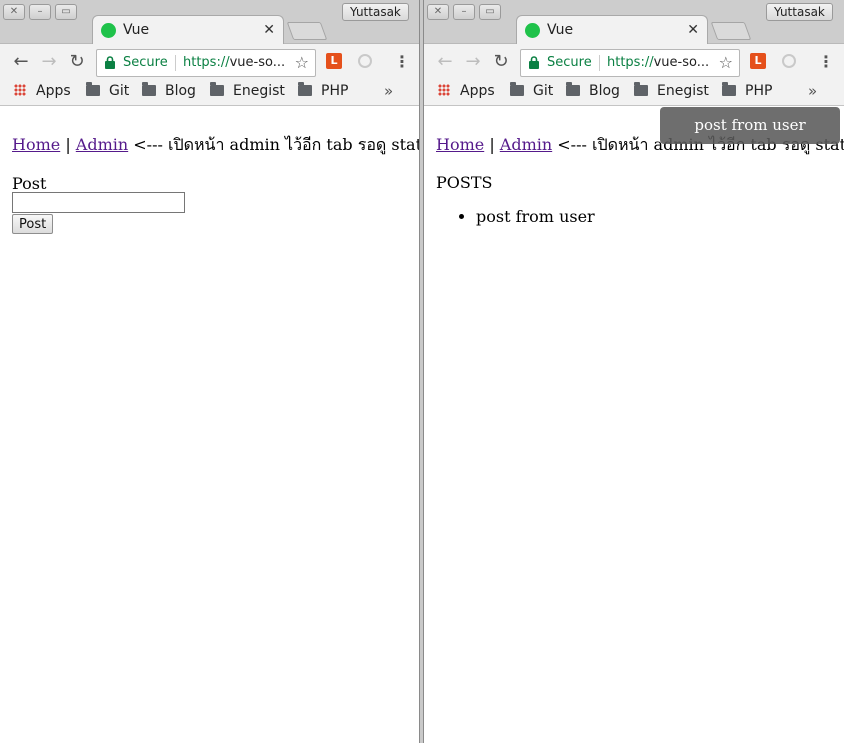  What do you see at coordinates (750, 125) in the screenshot?
I see `notification-toast: post from user` at bounding box center [750, 125].